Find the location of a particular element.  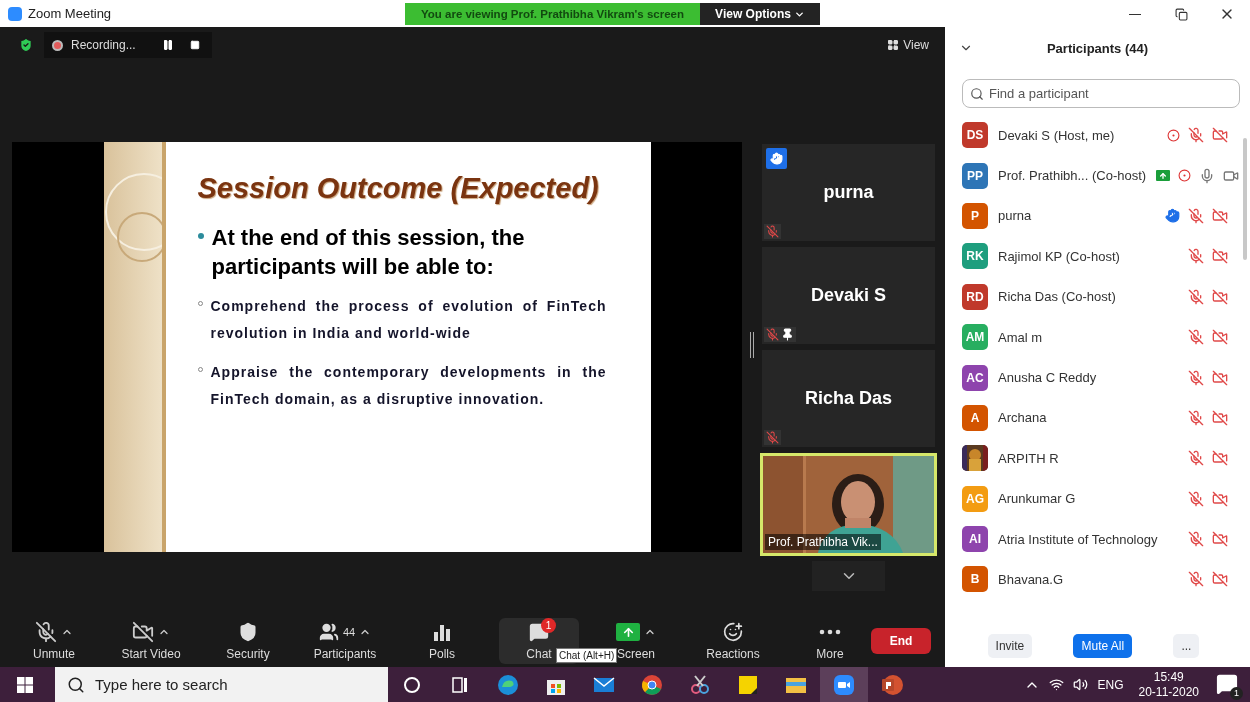

zoom-icon is located at coordinates (844, 684).